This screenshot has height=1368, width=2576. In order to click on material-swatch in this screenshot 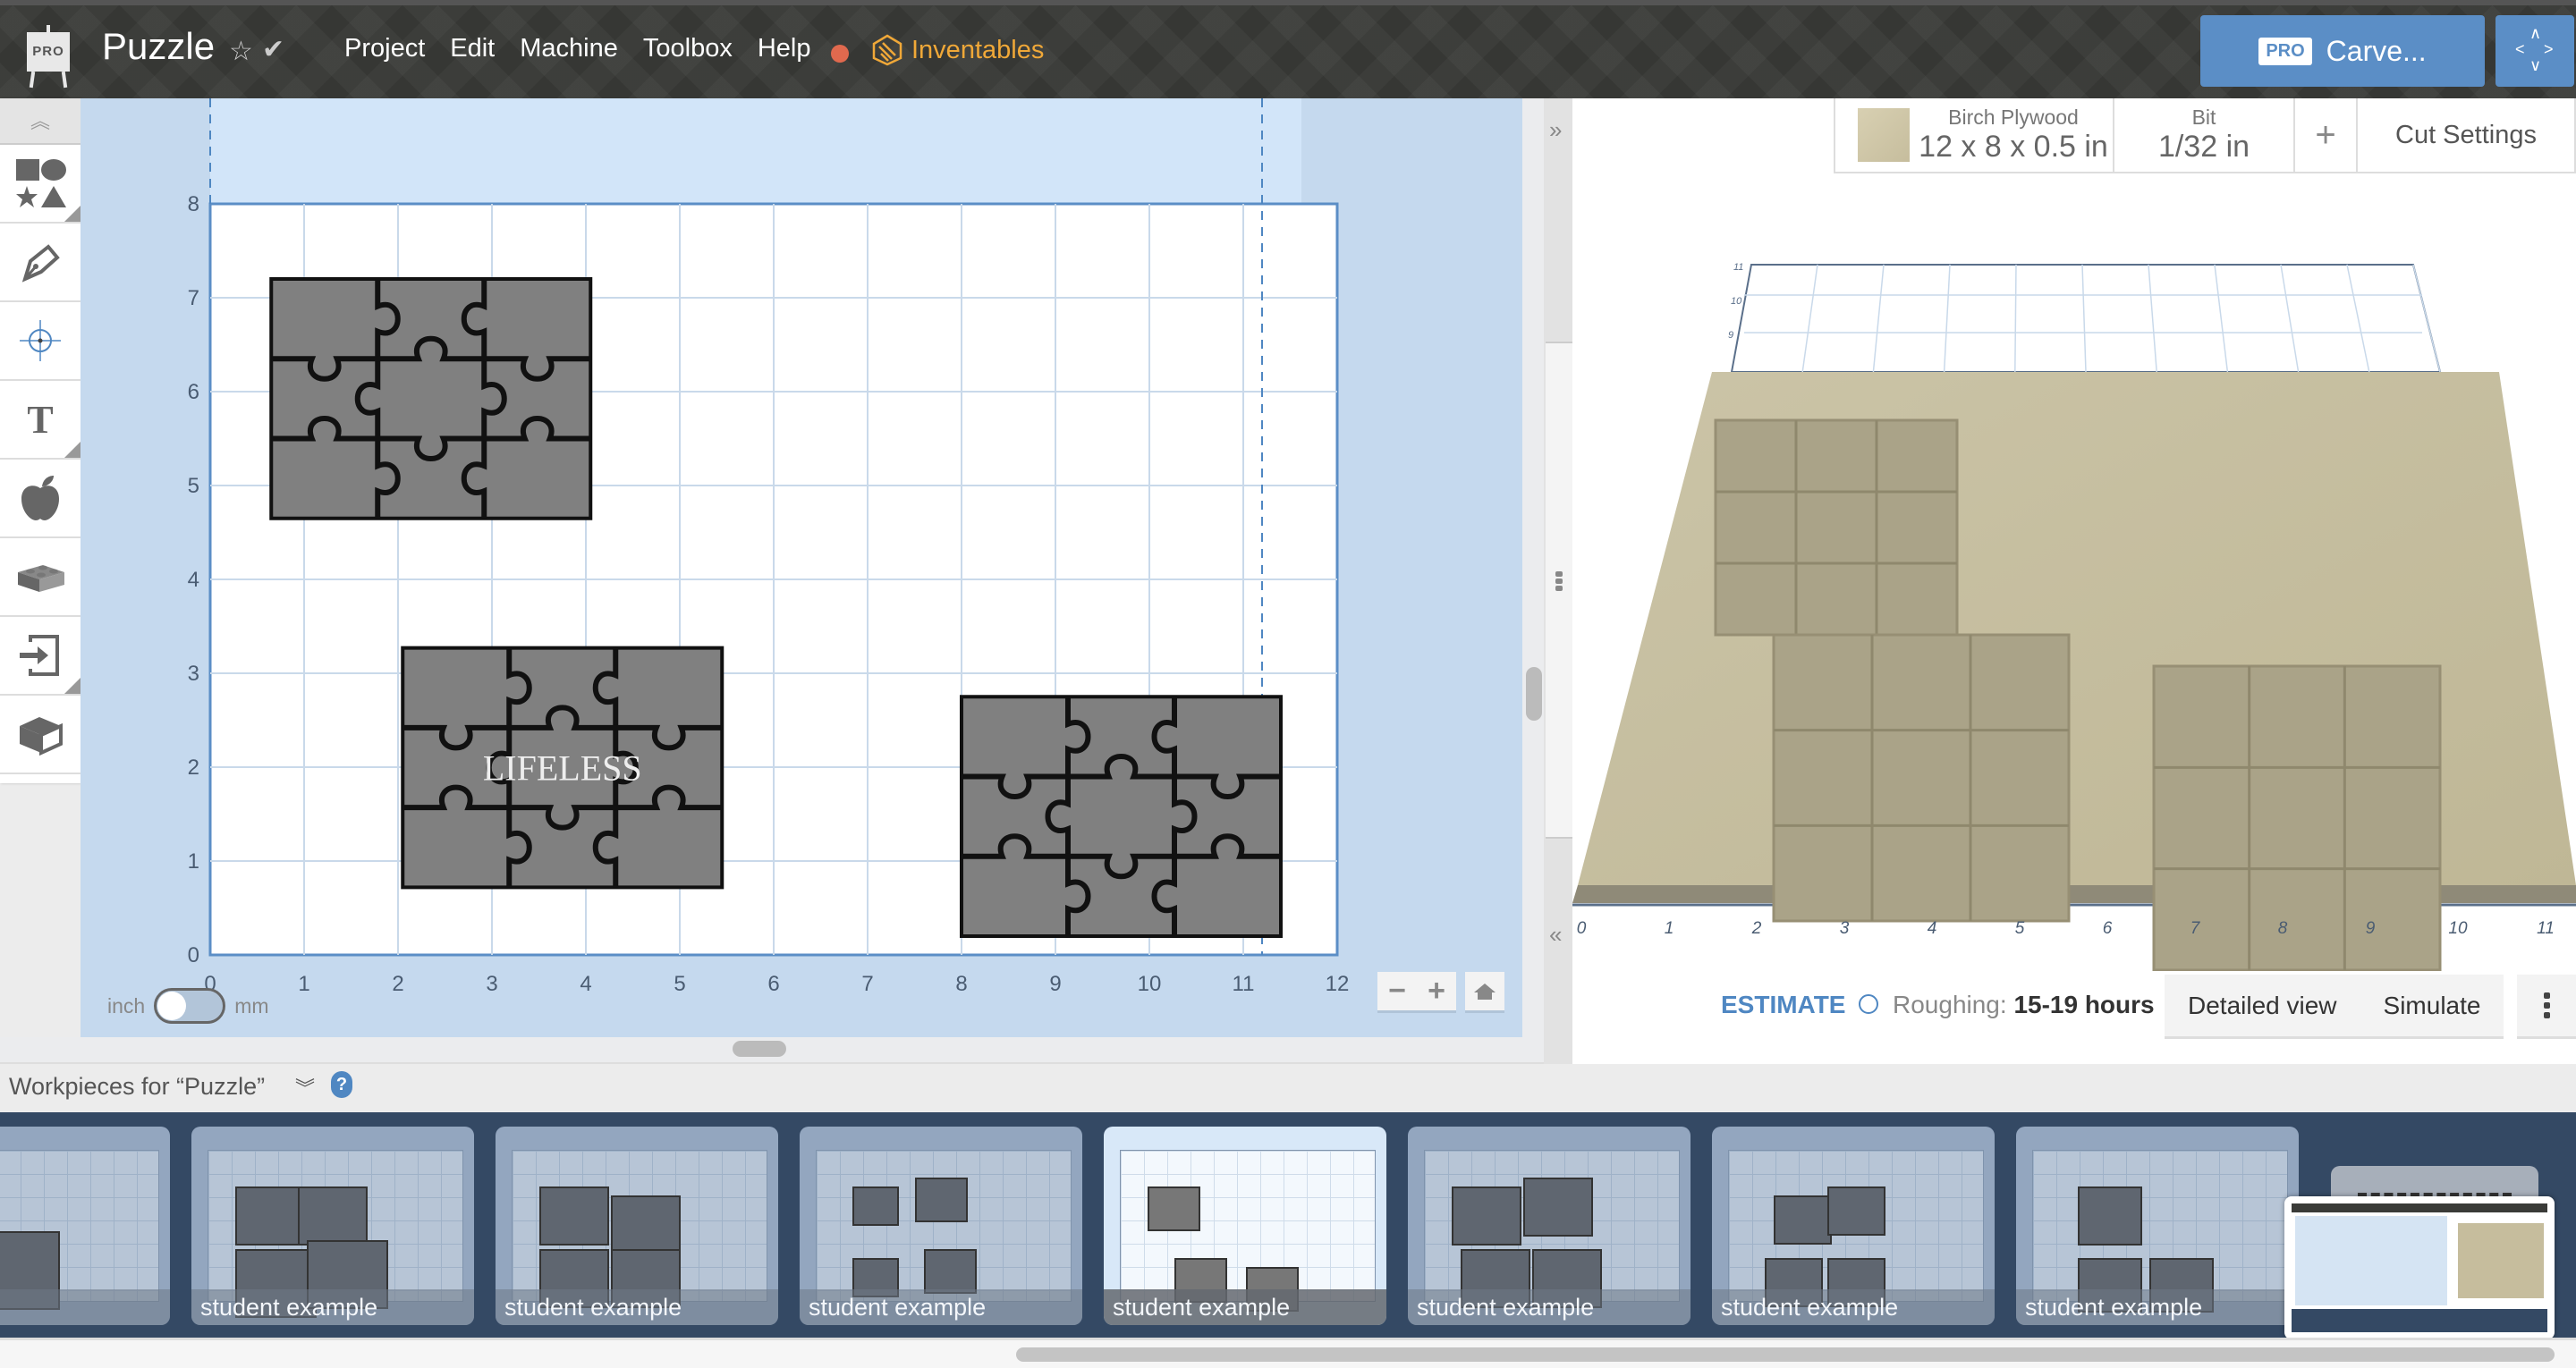, I will do `click(1884, 135)`.